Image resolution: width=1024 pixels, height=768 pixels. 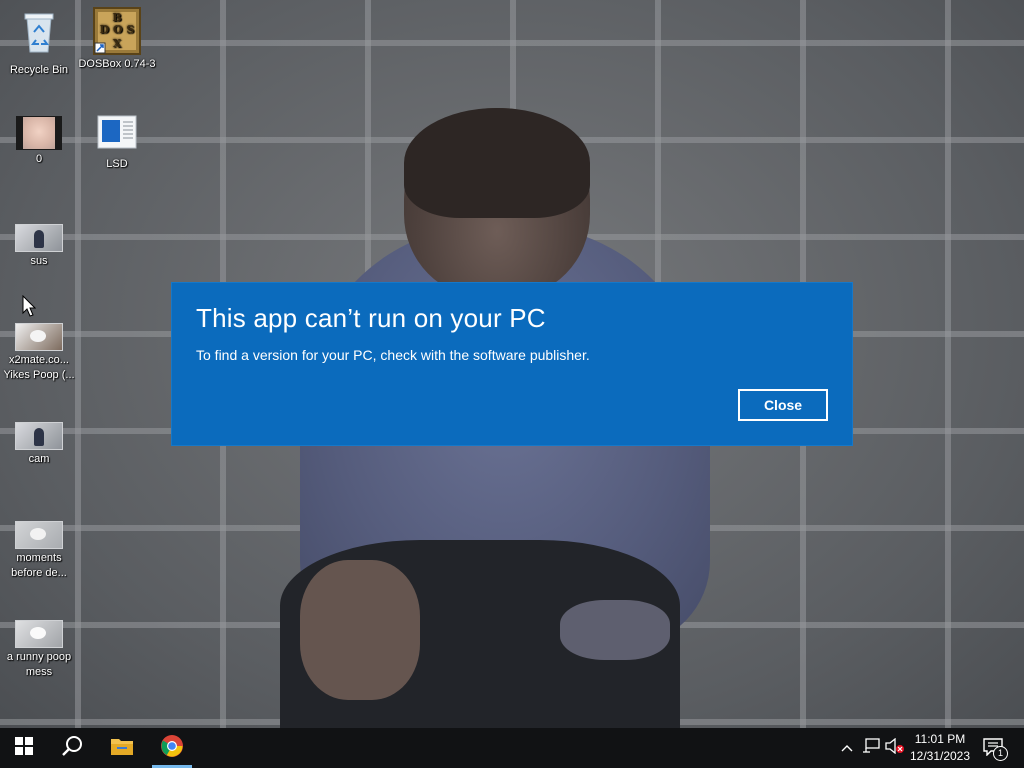 What do you see at coordinates (360, 630) in the screenshot?
I see `wallpaper-figure-hand` at bounding box center [360, 630].